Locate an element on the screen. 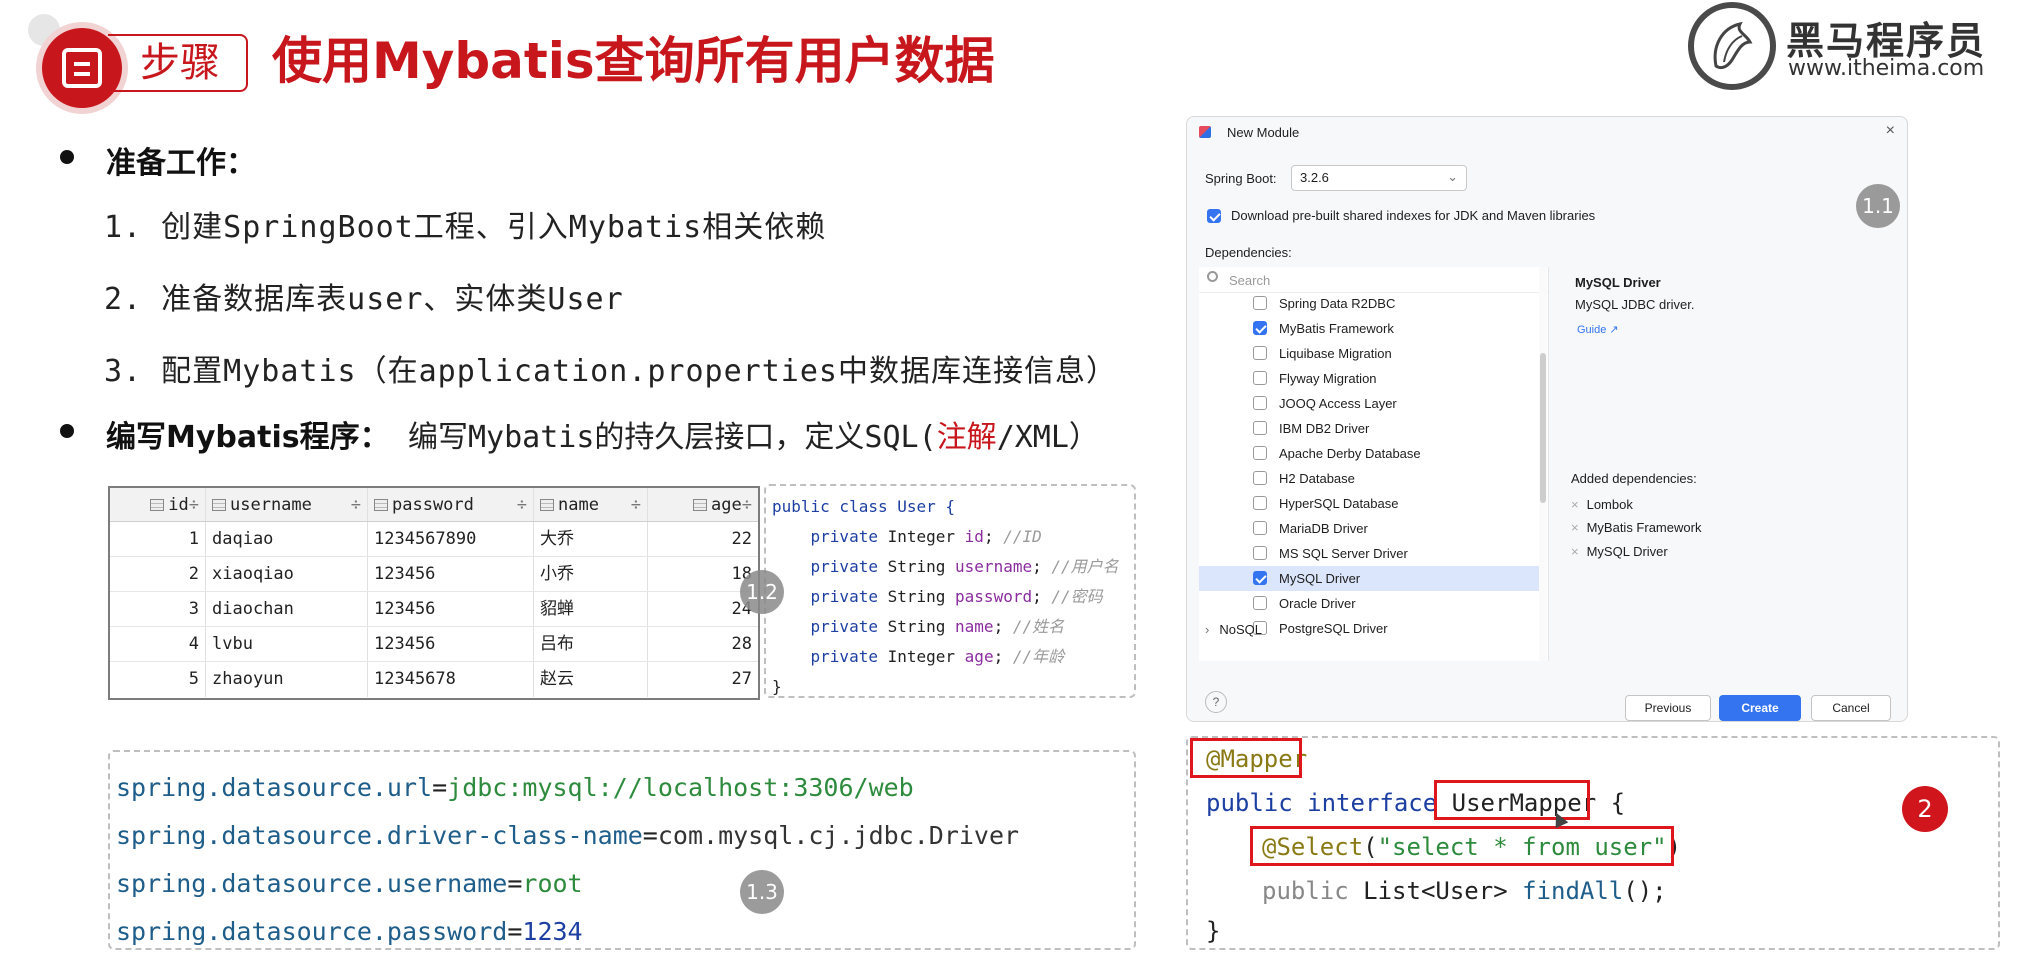  table-header-row: id ÷ username ÷ password ÷ name ÷ age ÷ is located at coordinates (434, 505).